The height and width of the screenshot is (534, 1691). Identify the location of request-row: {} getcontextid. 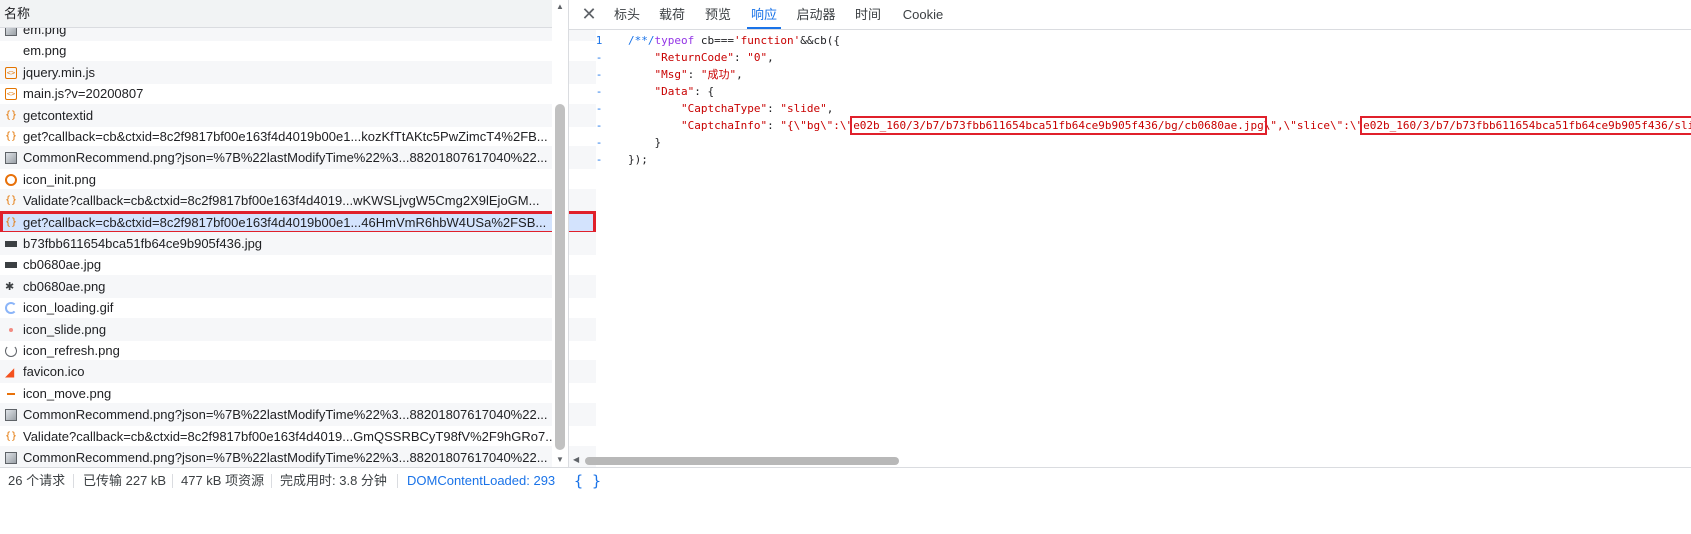
(298, 115).